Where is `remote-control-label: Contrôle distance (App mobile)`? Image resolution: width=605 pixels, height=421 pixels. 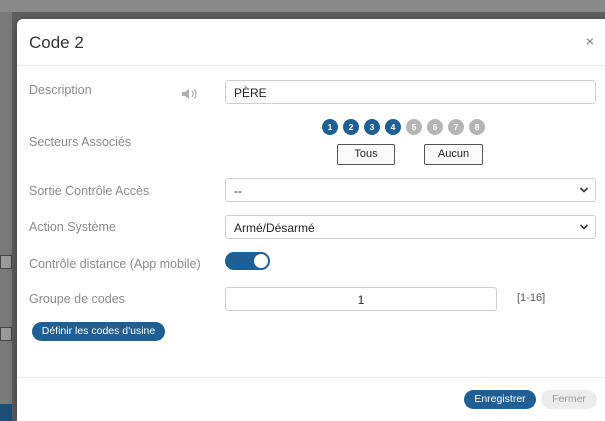
remote-control-label: Contrôle distance (App mobile) is located at coordinates (115, 264).